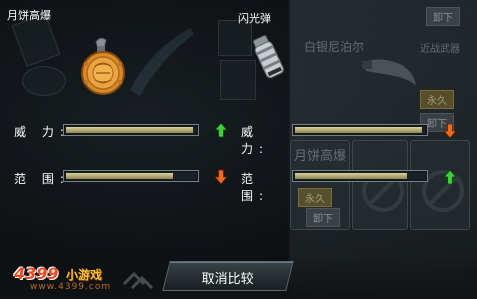 The height and width of the screenshot is (299, 477). I want to click on range-bar-right, so click(360, 176).